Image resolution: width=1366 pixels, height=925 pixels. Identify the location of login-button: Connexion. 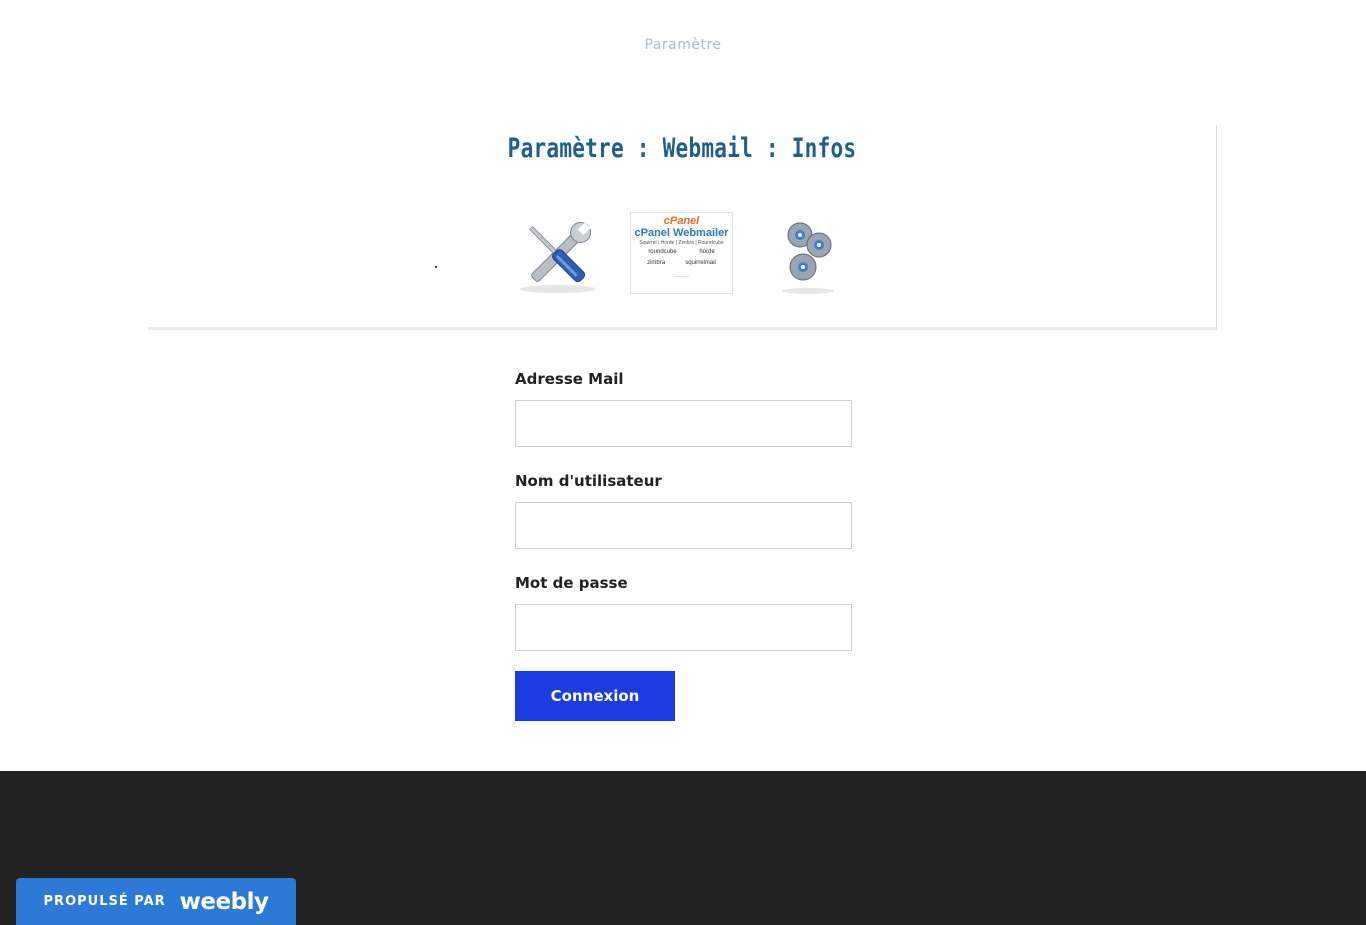
(595, 696).